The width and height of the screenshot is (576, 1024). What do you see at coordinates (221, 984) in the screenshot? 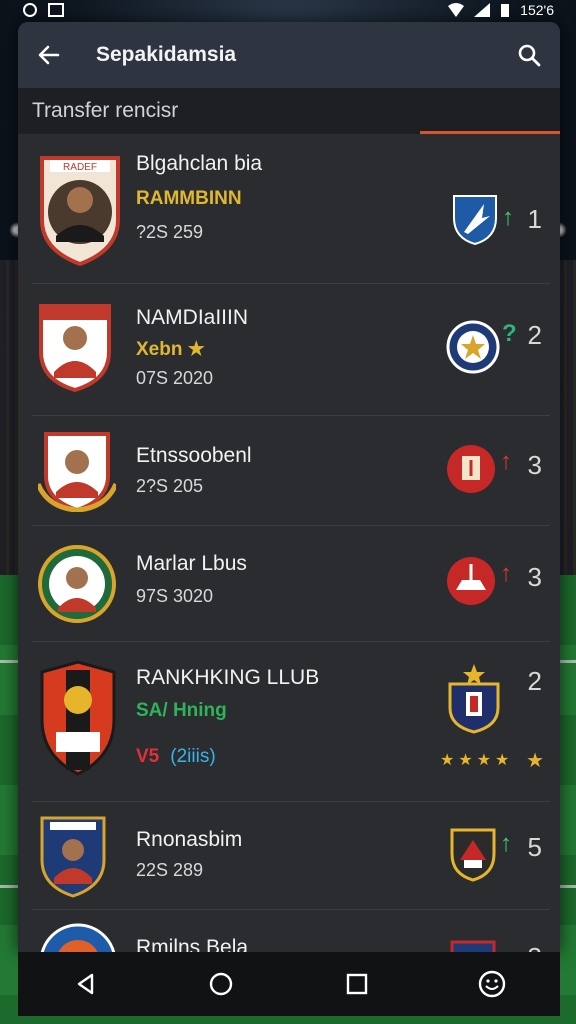
I see `home-circle-icon` at bounding box center [221, 984].